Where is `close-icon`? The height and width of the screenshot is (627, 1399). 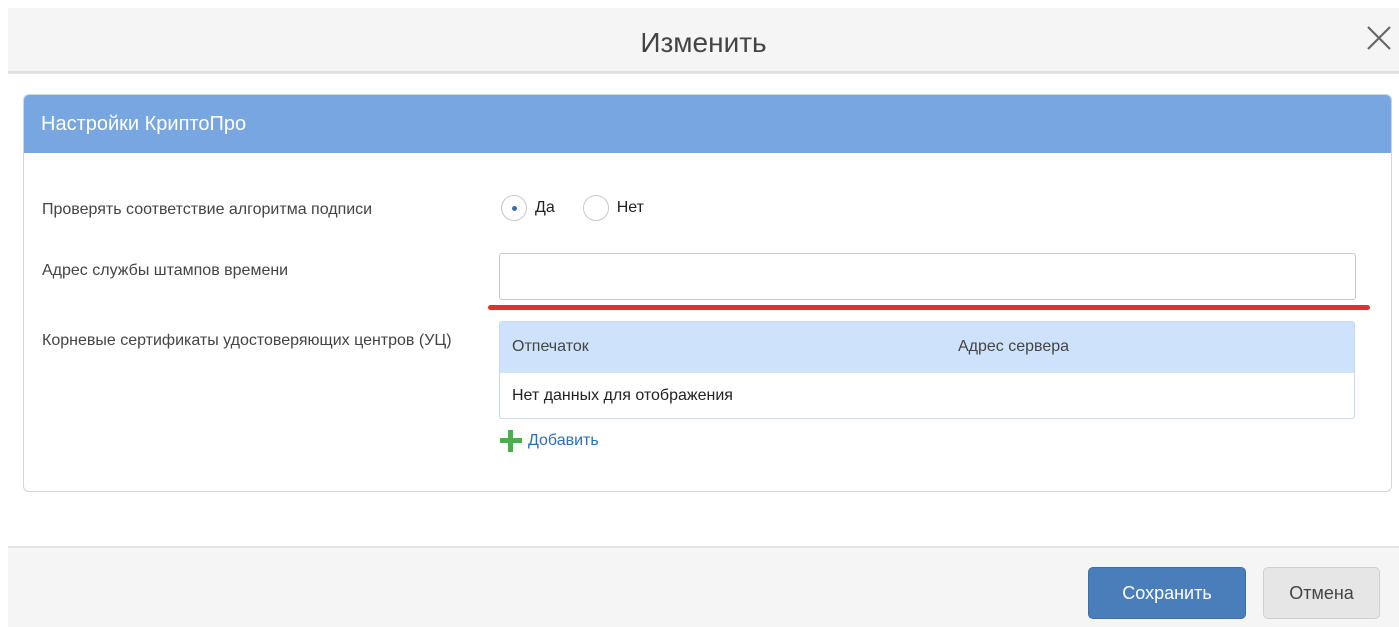
close-icon is located at coordinates (1379, 38).